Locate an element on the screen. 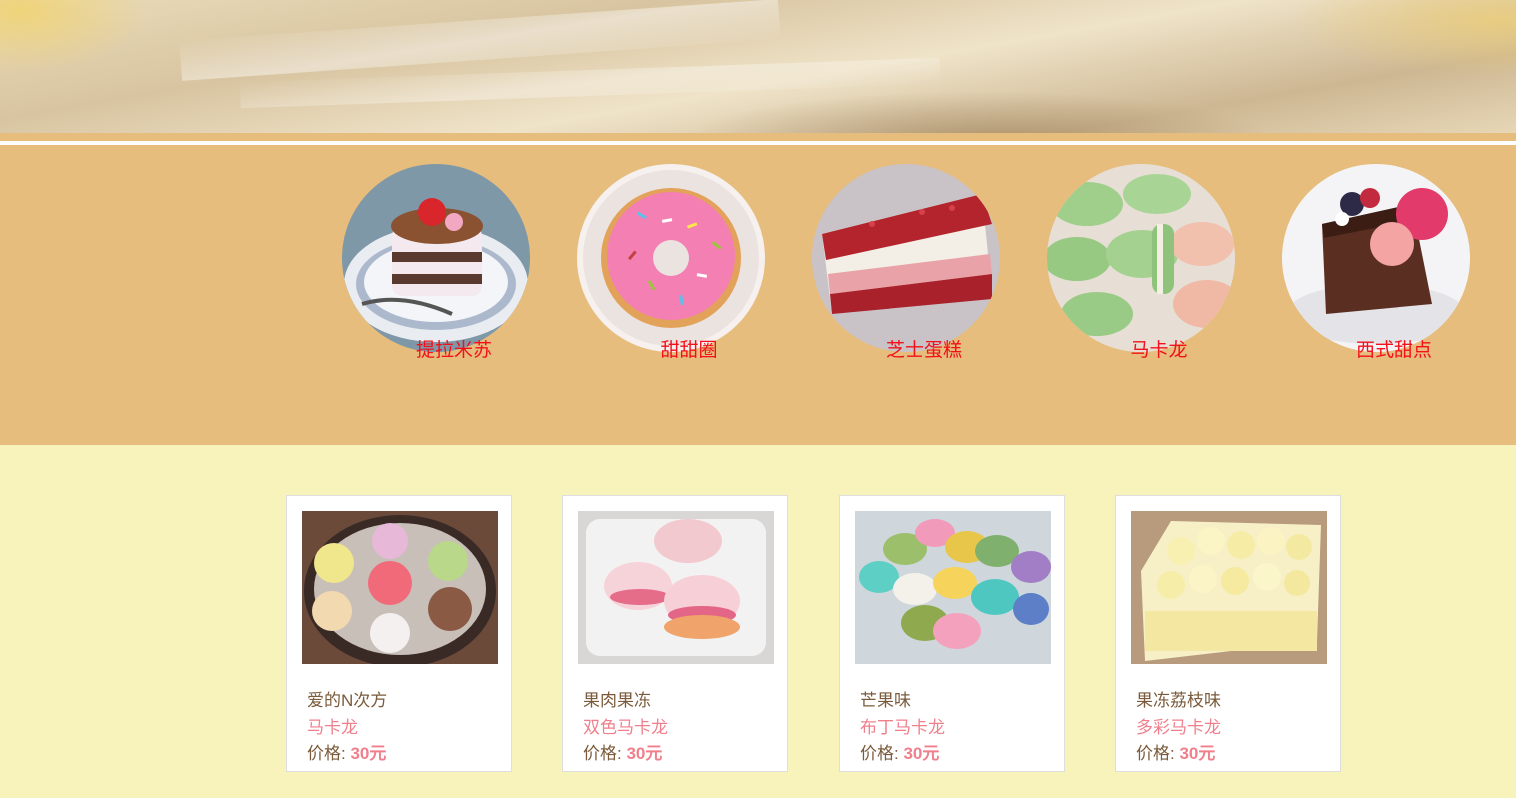  product-type: 布丁马卡龙 is located at coordinates (902, 727).